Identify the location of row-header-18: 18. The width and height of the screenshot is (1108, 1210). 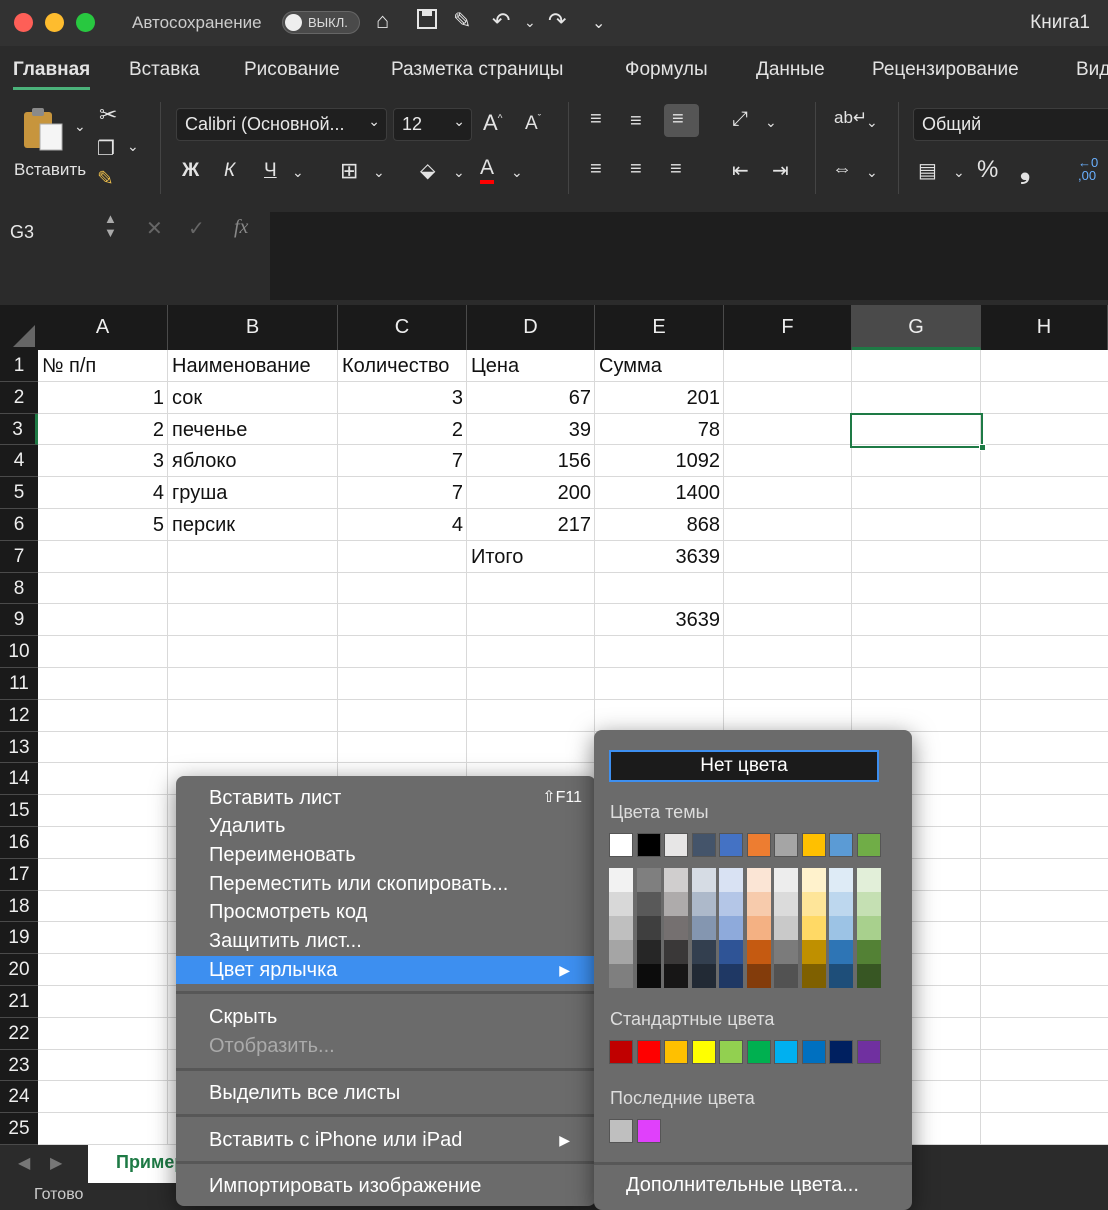
(19, 906).